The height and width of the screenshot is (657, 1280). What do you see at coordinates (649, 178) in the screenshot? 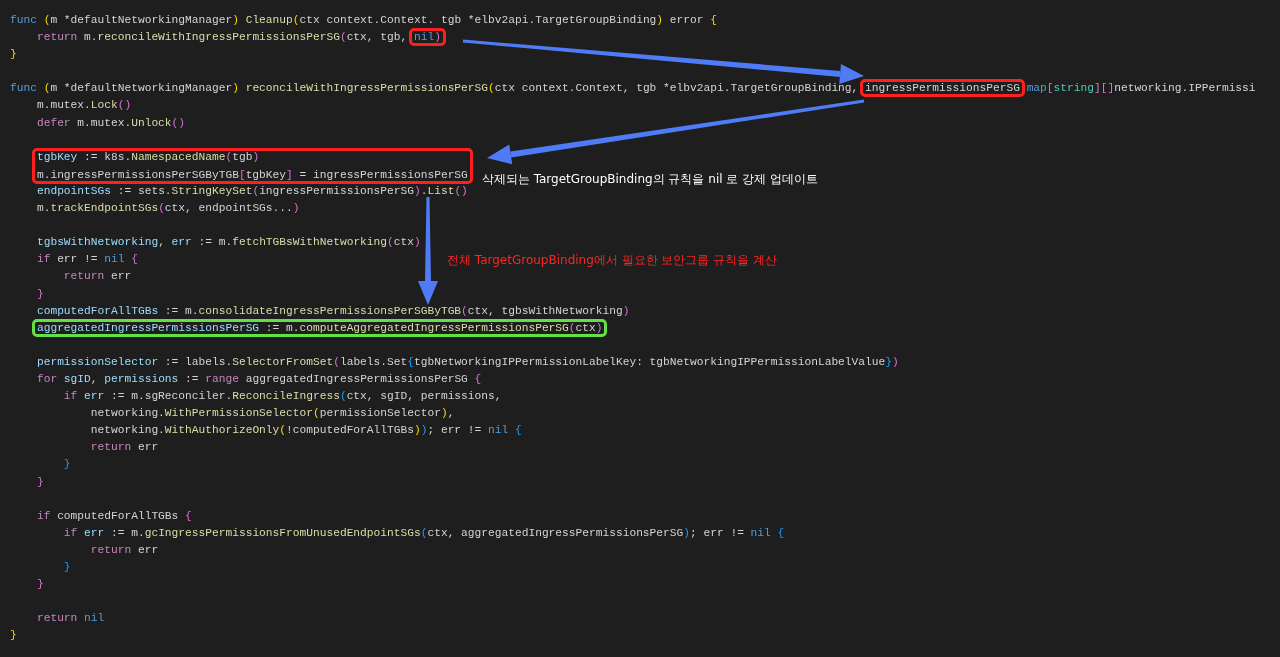
I see `annotation-note: 삭제되는 TargetGroupBinding의 규칙을 nil 로 강제 업데이트` at bounding box center [649, 178].